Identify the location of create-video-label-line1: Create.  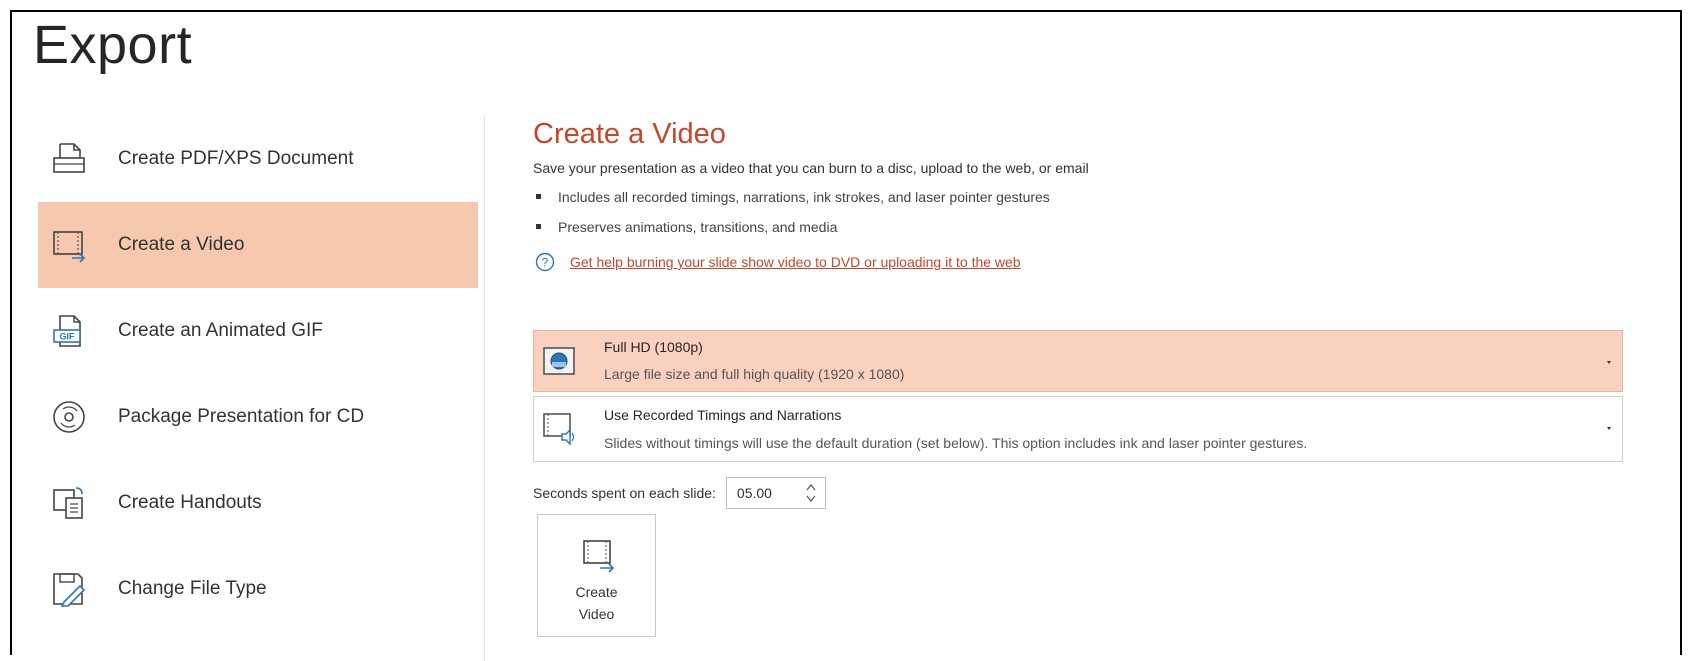
(596, 592).